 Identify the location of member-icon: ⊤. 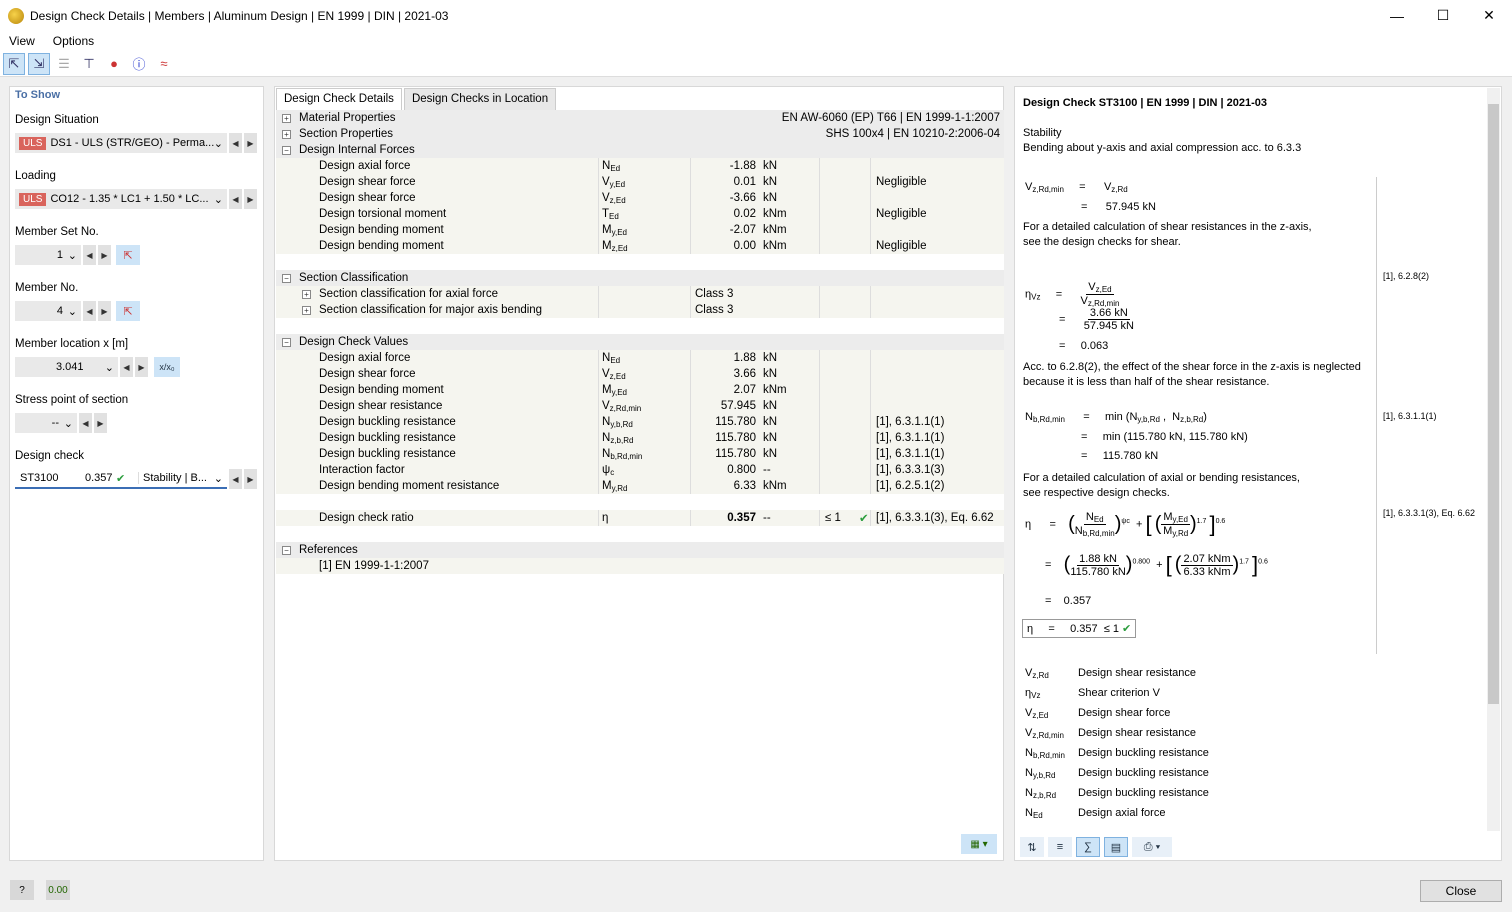
(89, 64).